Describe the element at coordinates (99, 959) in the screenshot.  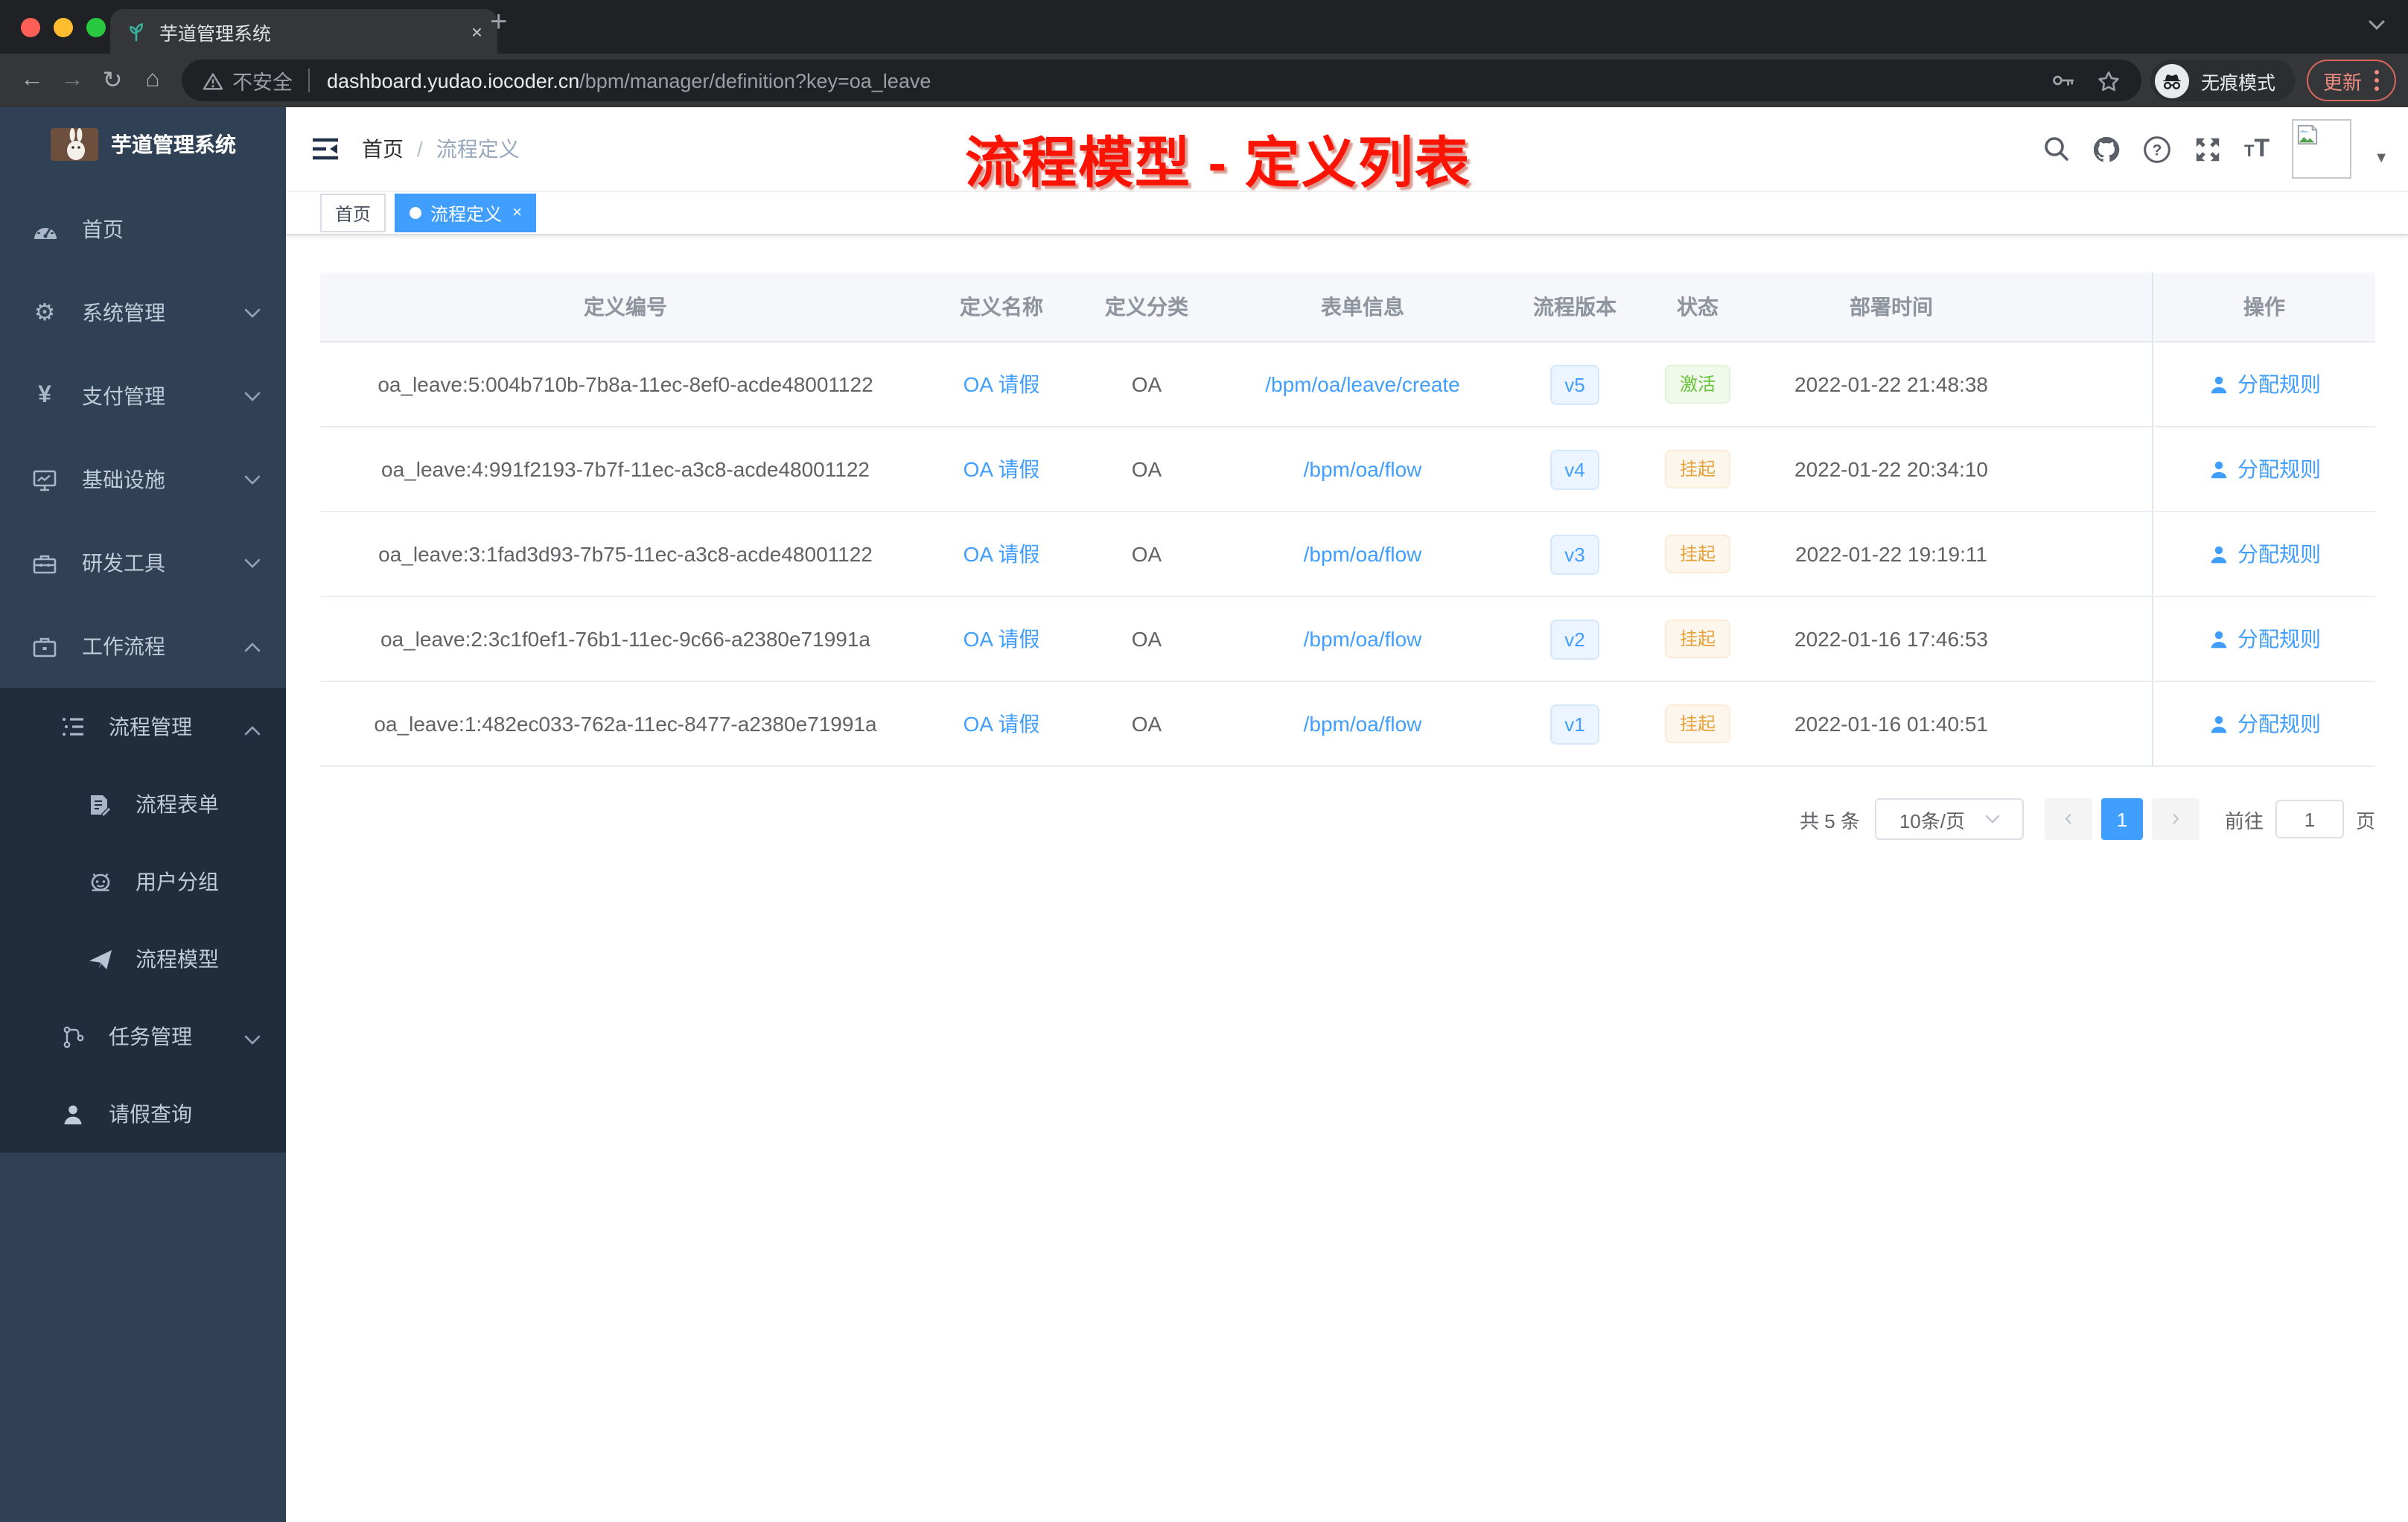
I see `paper-plane-icon` at that location.